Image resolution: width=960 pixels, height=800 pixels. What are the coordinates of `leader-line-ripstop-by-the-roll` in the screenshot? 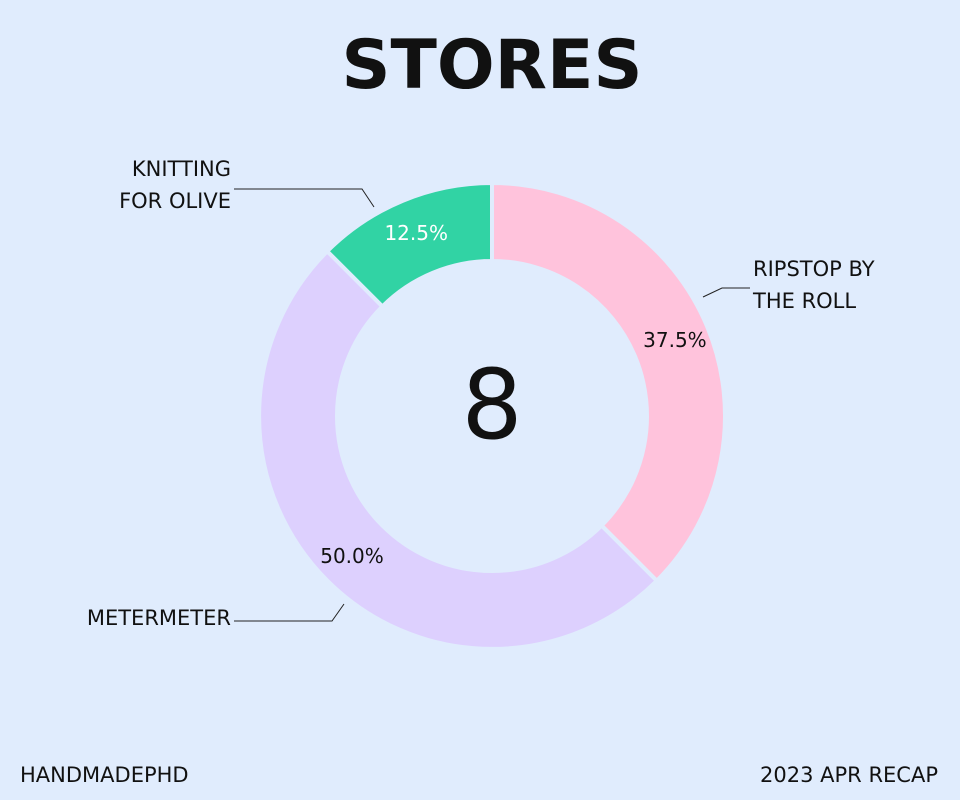 It's located at (726, 292).